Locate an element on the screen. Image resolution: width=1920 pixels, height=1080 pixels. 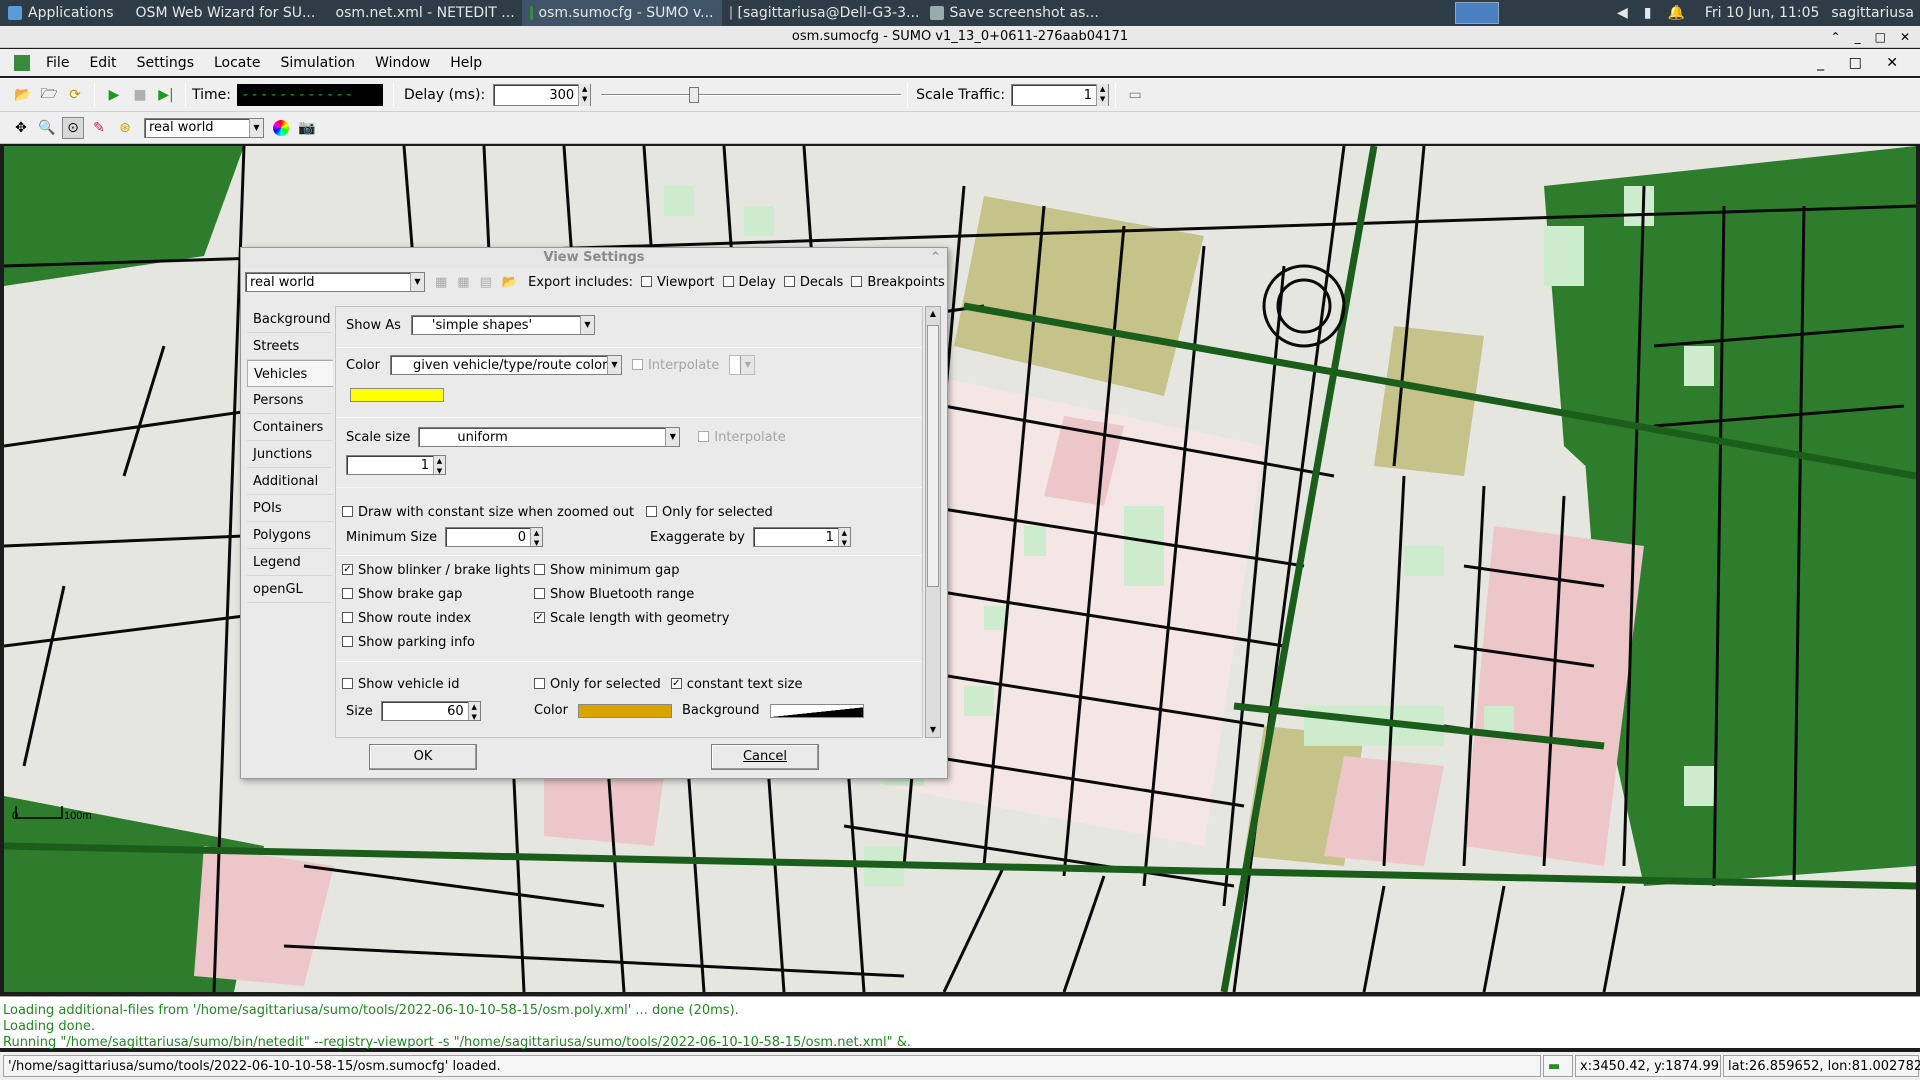
clock: Fri 10 Jun, 11:05 is located at coordinates (1762, 13).